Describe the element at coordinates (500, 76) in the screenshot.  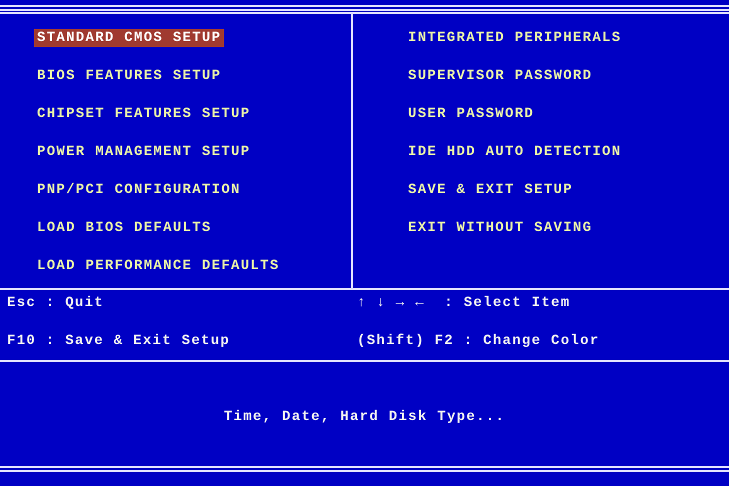
I see `menu-item: SUPERVISOR PASSWORD` at that location.